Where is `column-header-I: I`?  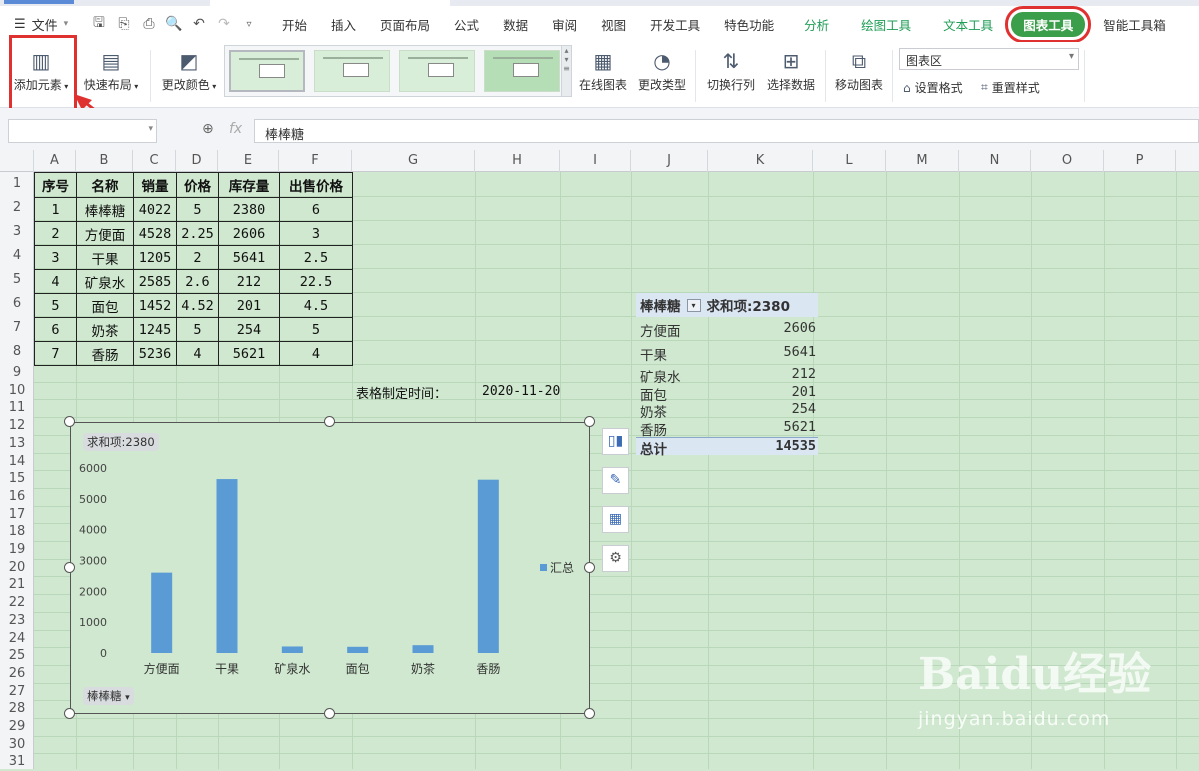 column-header-I: I is located at coordinates (595, 161).